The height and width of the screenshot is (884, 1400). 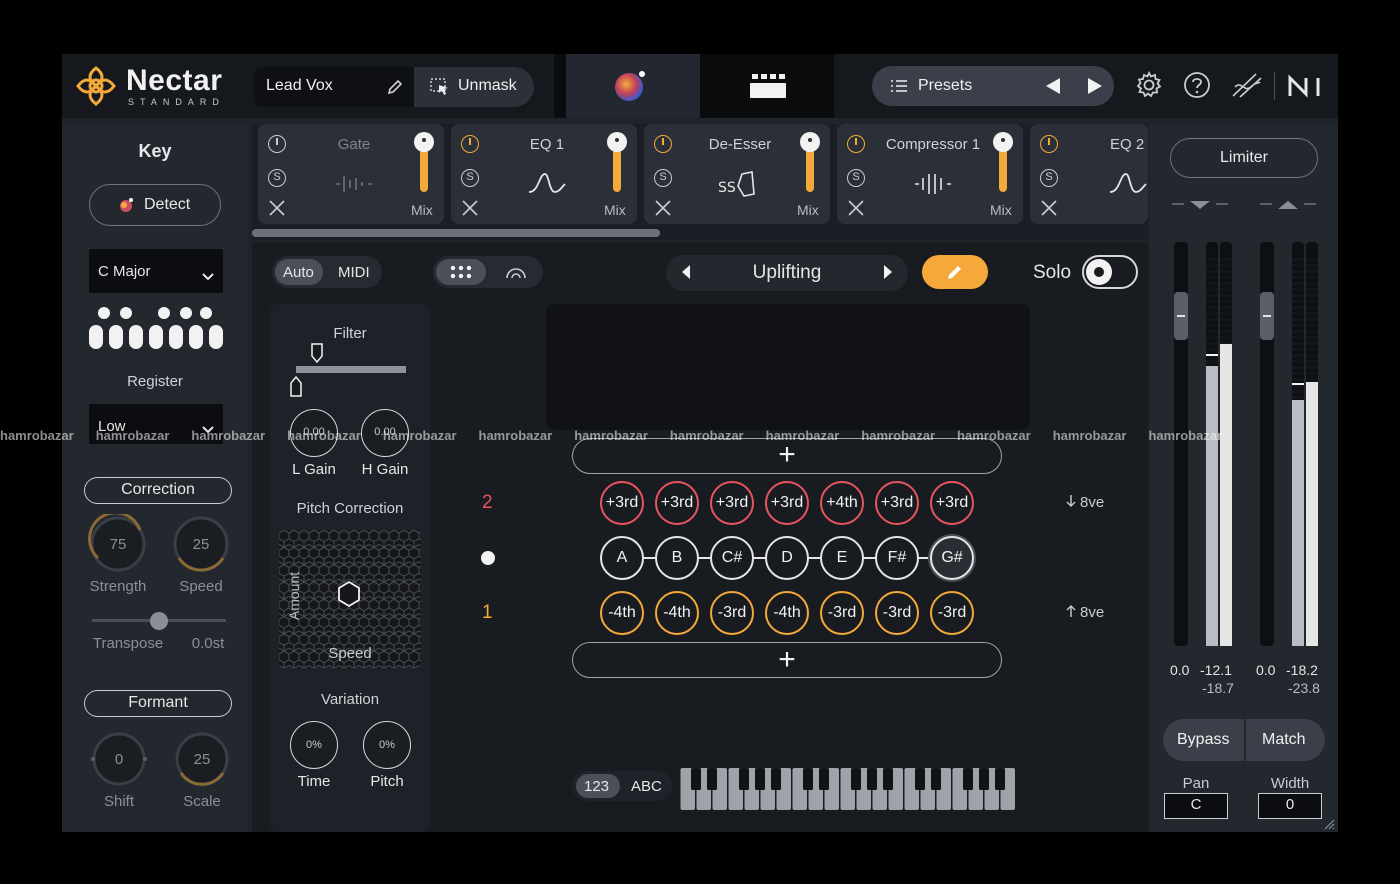 I want to click on watermark-text: hamrobazar, so click(x=37, y=435).